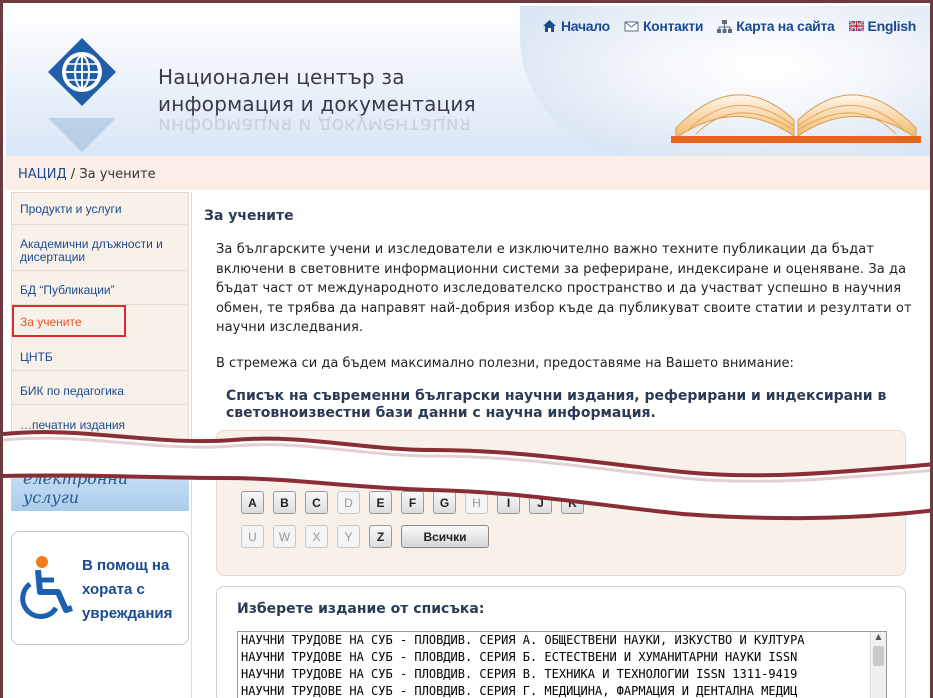 This screenshot has height=698, width=933. What do you see at coordinates (113, 589) in the screenshot?
I see `help-text-line2: хората с` at bounding box center [113, 589].